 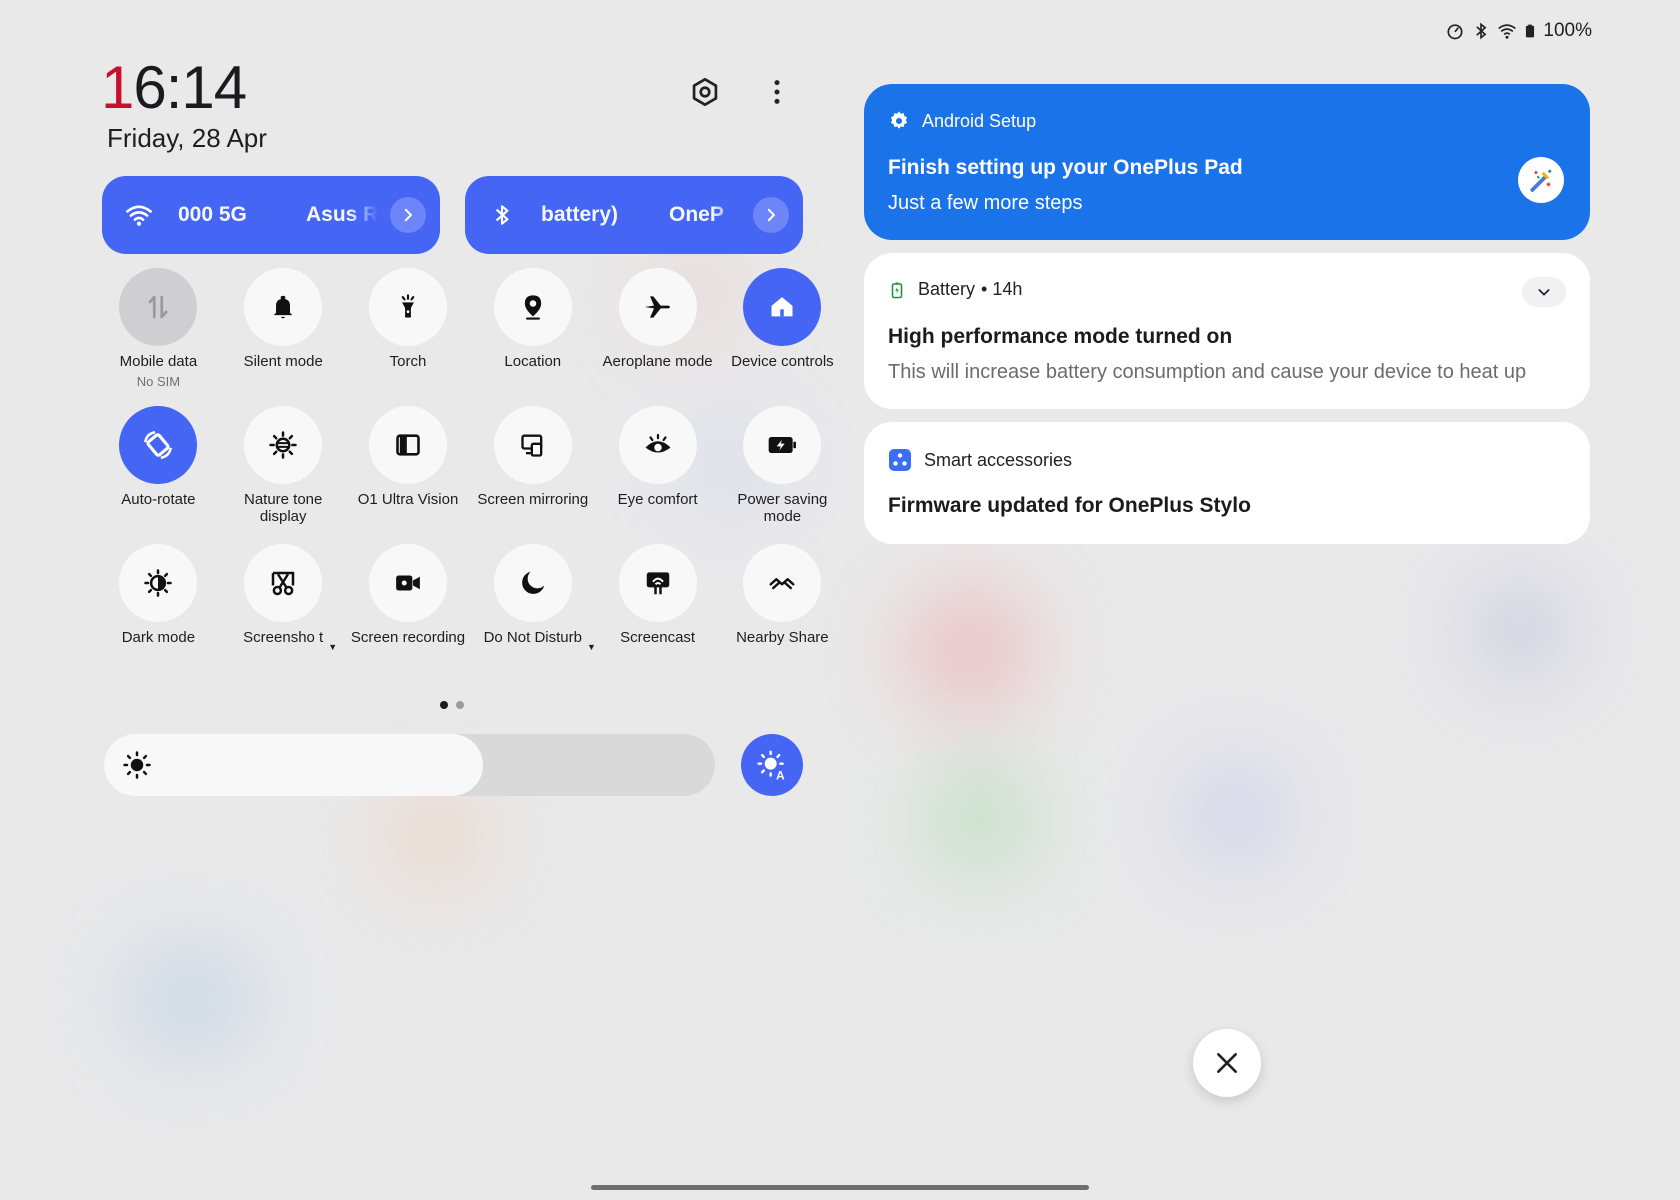 What do you see at coordinates (782, 583) in the screenshot?
I see `nearby-share-icon` at bounding box center [782, 583].